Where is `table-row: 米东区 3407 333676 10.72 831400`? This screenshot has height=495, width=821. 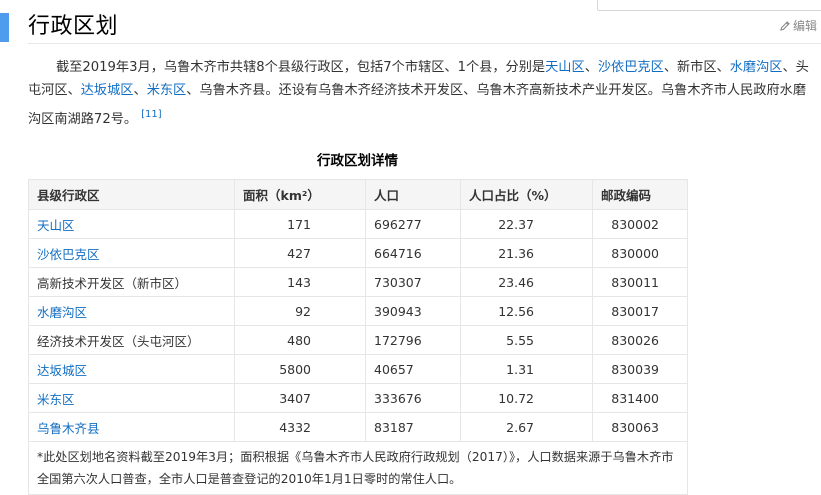 table-row: 米东区 3407 333676 10.72 831400 is located at coordinates (358, 398).